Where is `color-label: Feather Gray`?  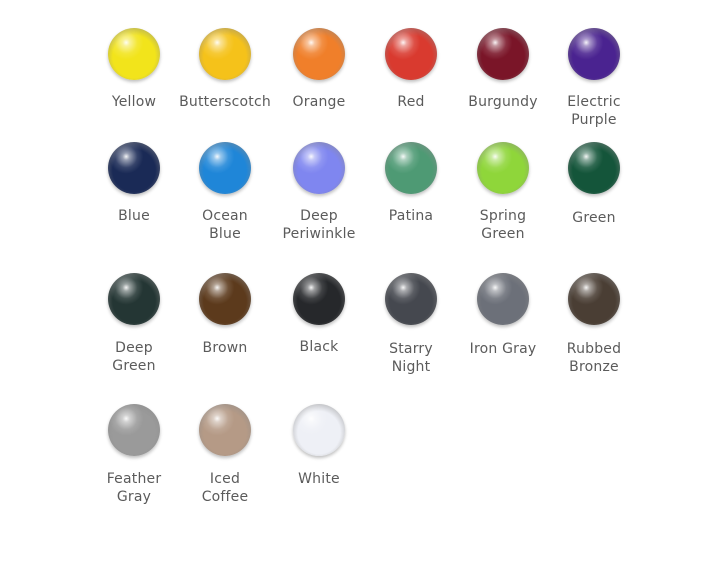
color-label: Feather Gray is located at coordinates (134, 488).